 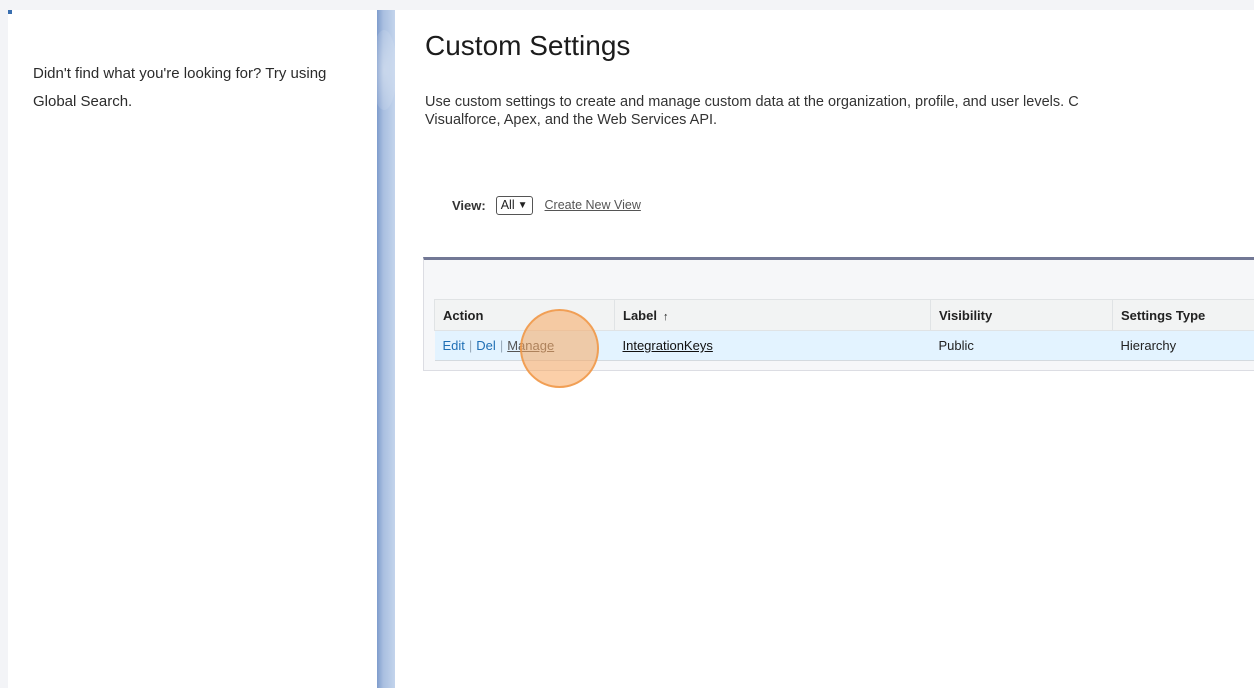 I want to click on page-title: Custom Settings, so click(x=528, y=45).